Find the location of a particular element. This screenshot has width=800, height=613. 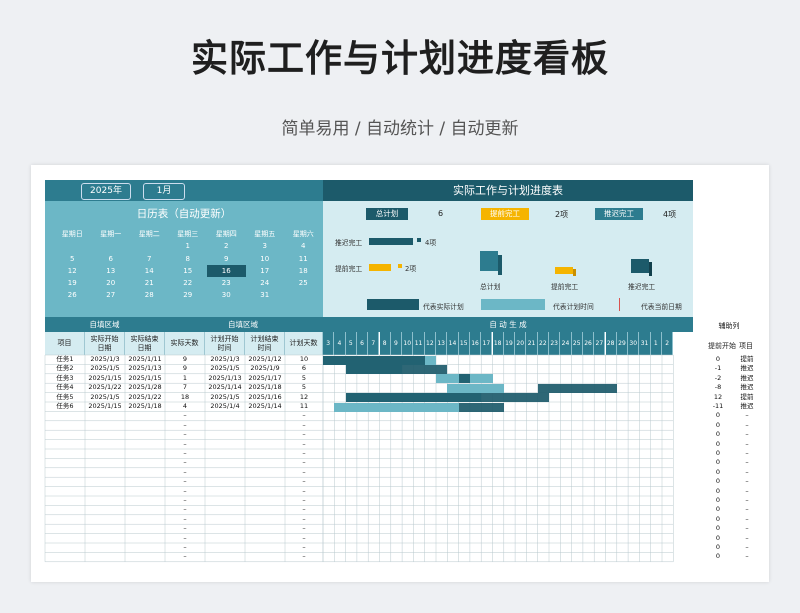

page-subtitle: 简单易用 / 自动统计 / 自动更新 is located at coordinates (400, 129).